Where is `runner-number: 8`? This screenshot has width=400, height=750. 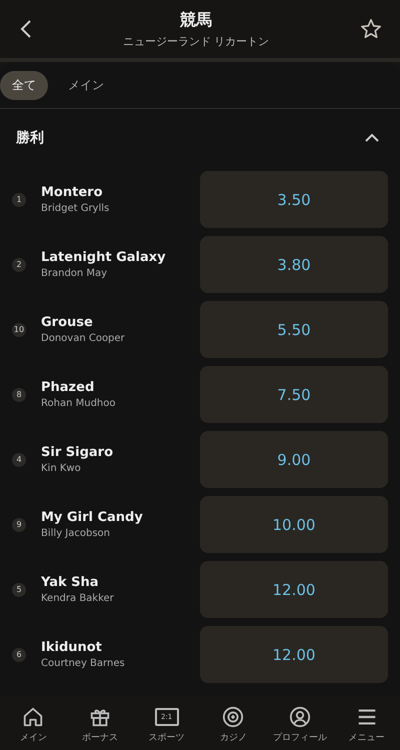 runner-number: 8 is located at coordinates (19, 395).